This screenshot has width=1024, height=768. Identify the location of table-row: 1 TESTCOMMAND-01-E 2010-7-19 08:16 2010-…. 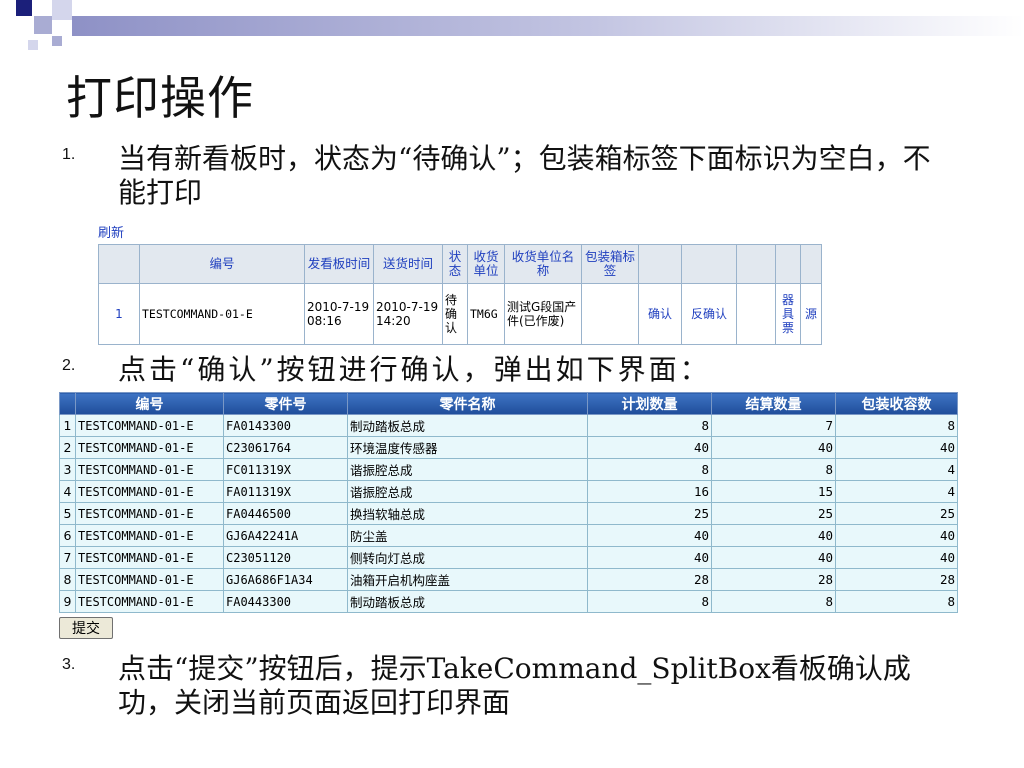
(460, 314).